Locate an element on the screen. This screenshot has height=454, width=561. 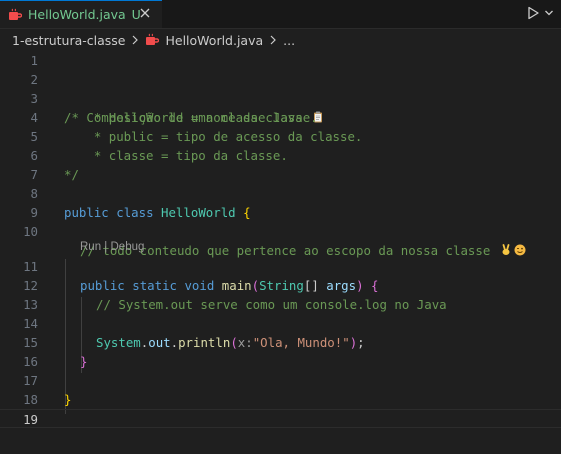
line-number: 16 is located at coordinates (30, 361).